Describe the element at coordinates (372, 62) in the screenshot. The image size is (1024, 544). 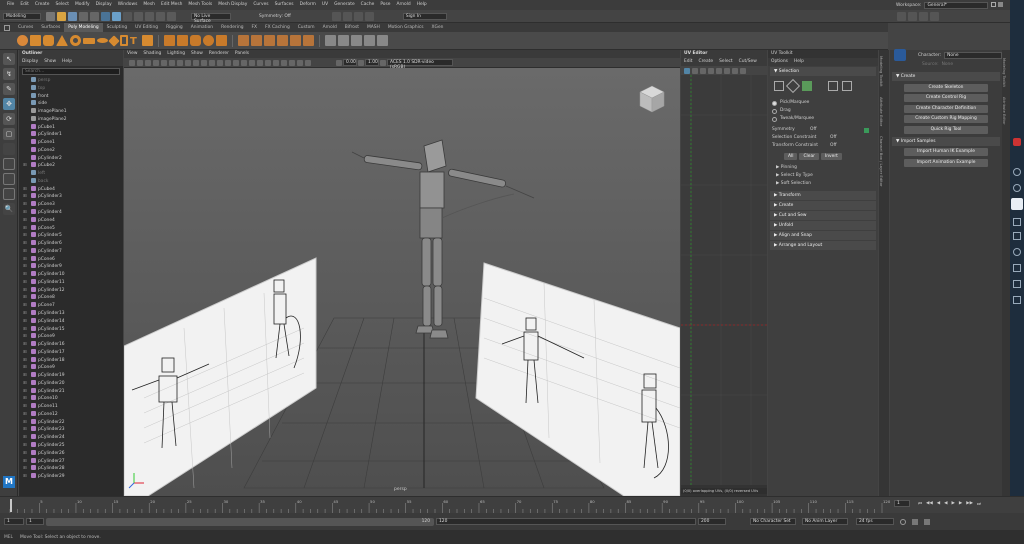
I see `gamma-field: 1.00` at that location.